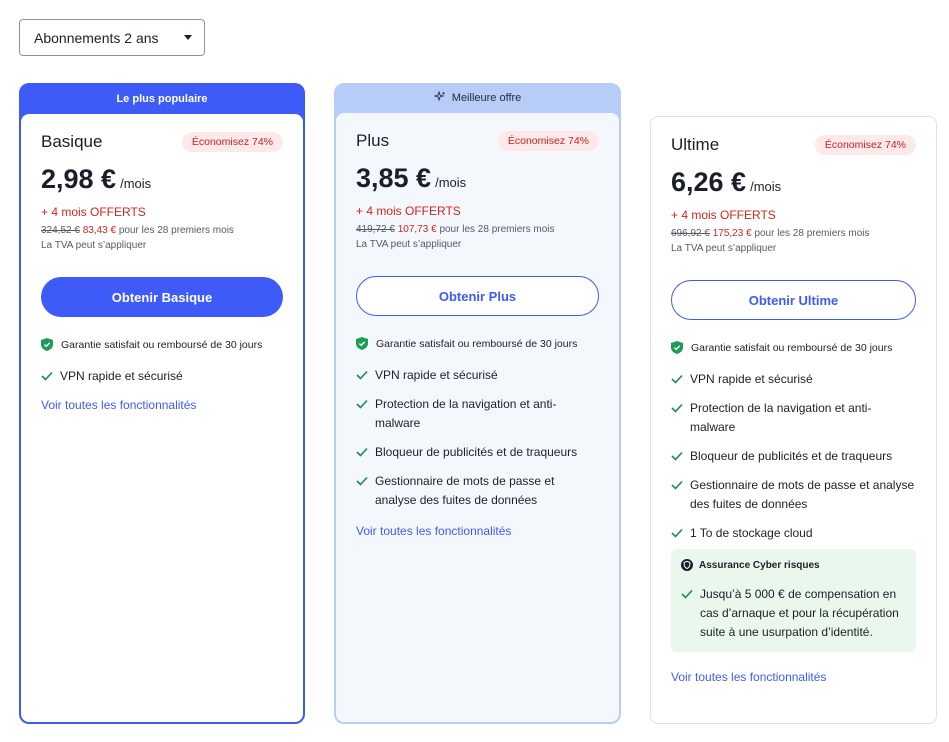 The image size is (949, 742). I want to click on cyber-insurance-title: Assurance Cyber risques, so click(759, 565).